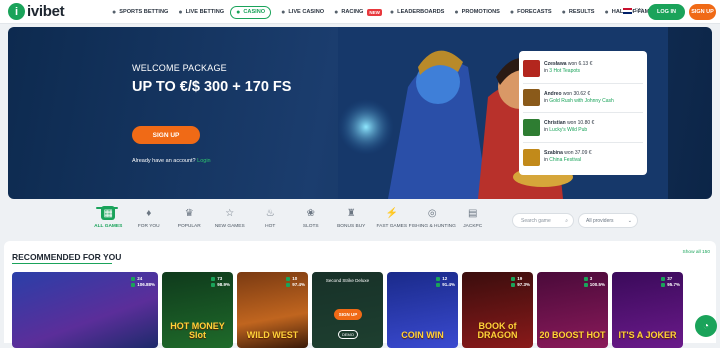 Image resolution: width=720 pixels, height=348 pixels. I want to click on win-text: Christian won 10.80 € in Lucky's Wild Pub, so click(569, 127).